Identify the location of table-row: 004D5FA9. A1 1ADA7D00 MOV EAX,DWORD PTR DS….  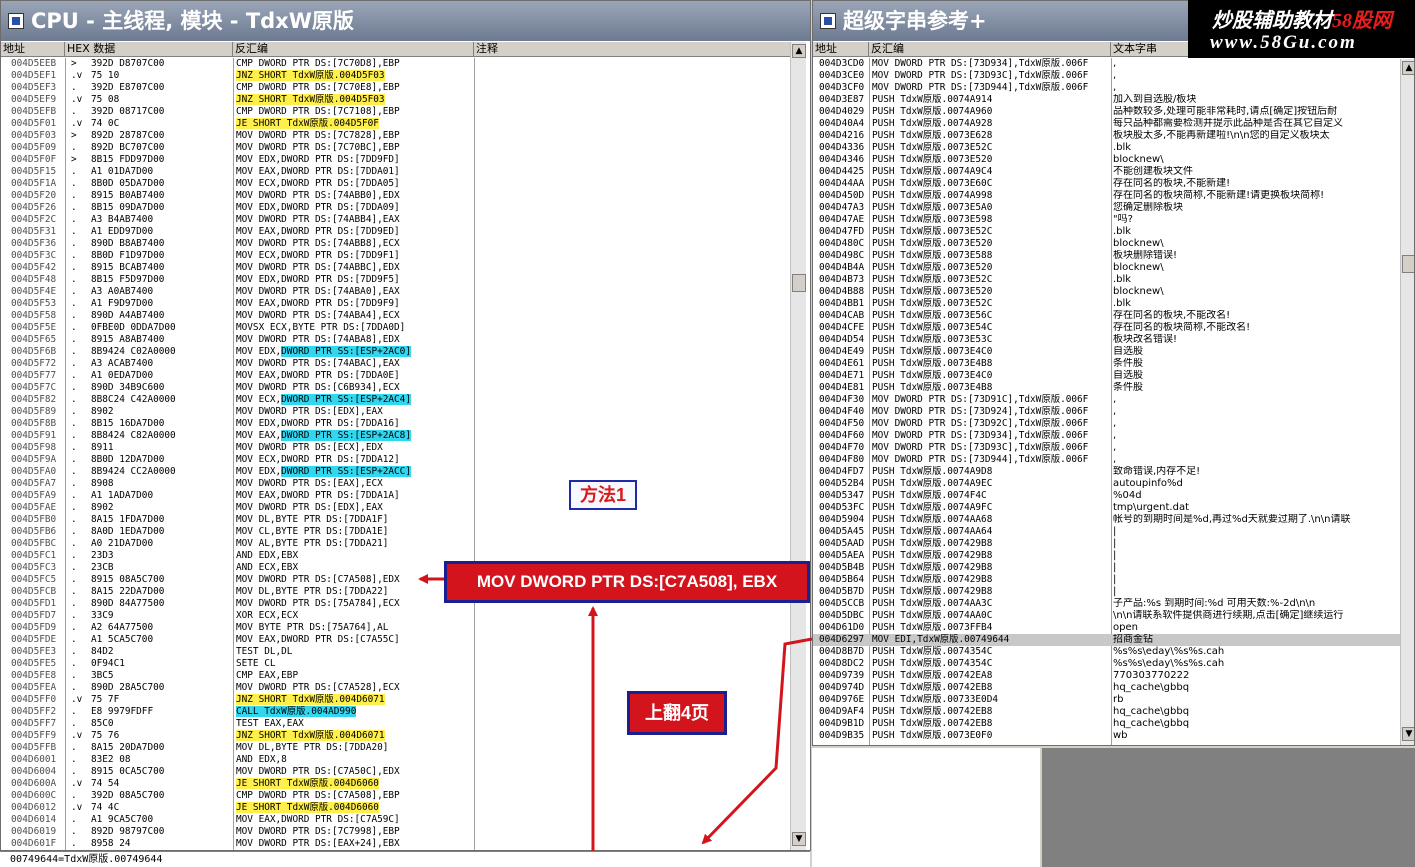
(395, 496).